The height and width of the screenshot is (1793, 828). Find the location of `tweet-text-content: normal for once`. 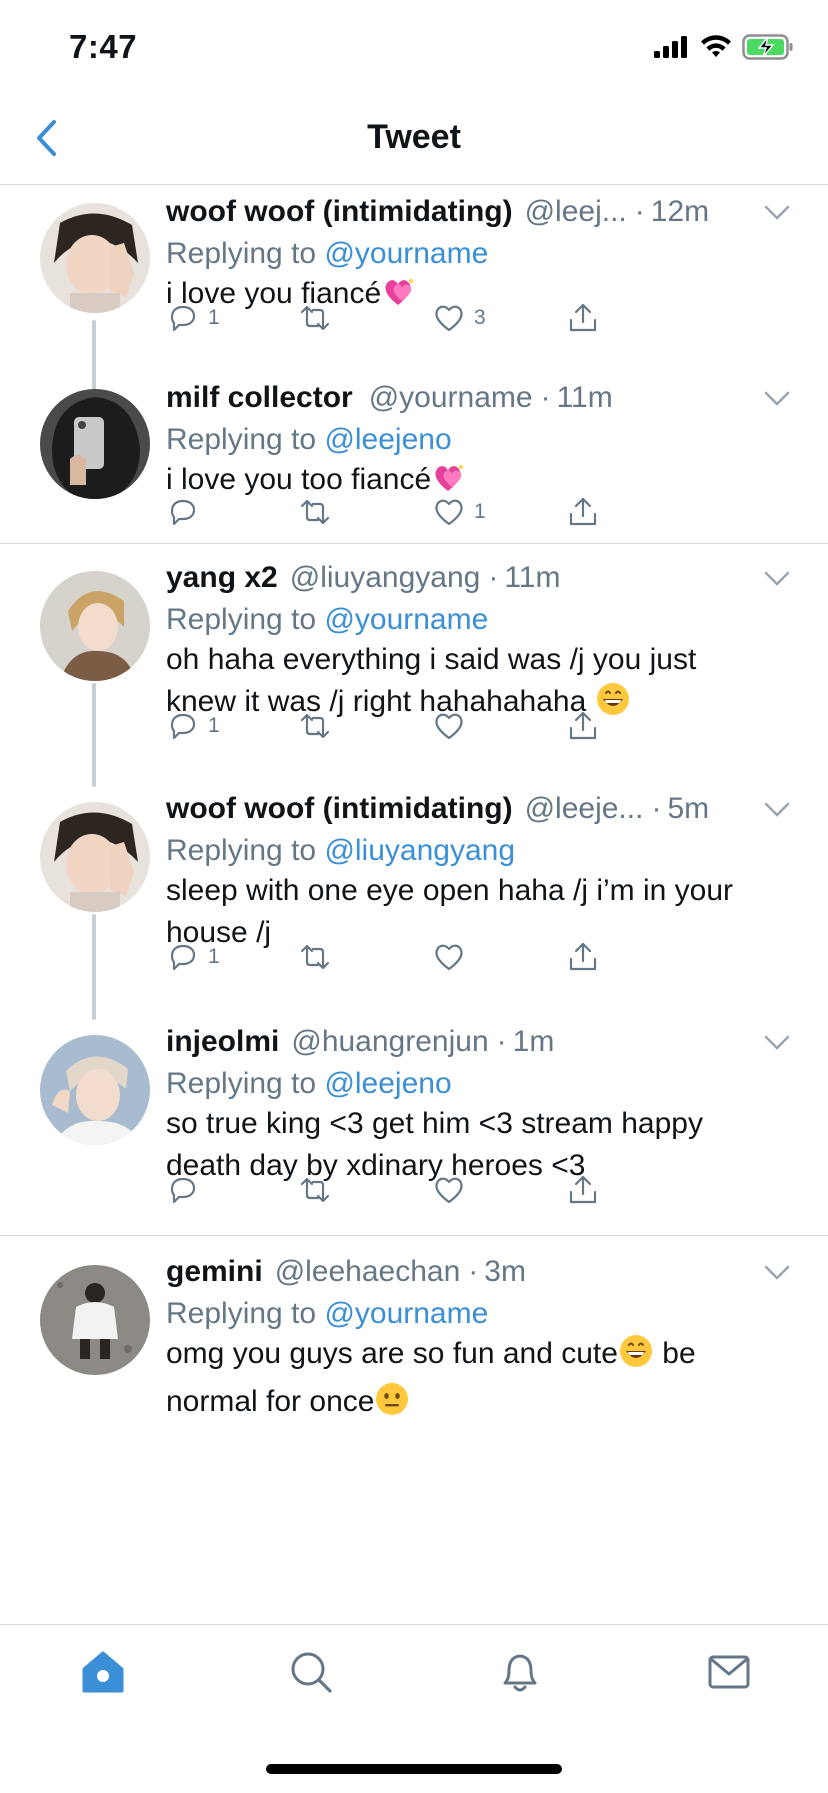

tweet-text-content: normal for once is located at coordinates (270, 1401).